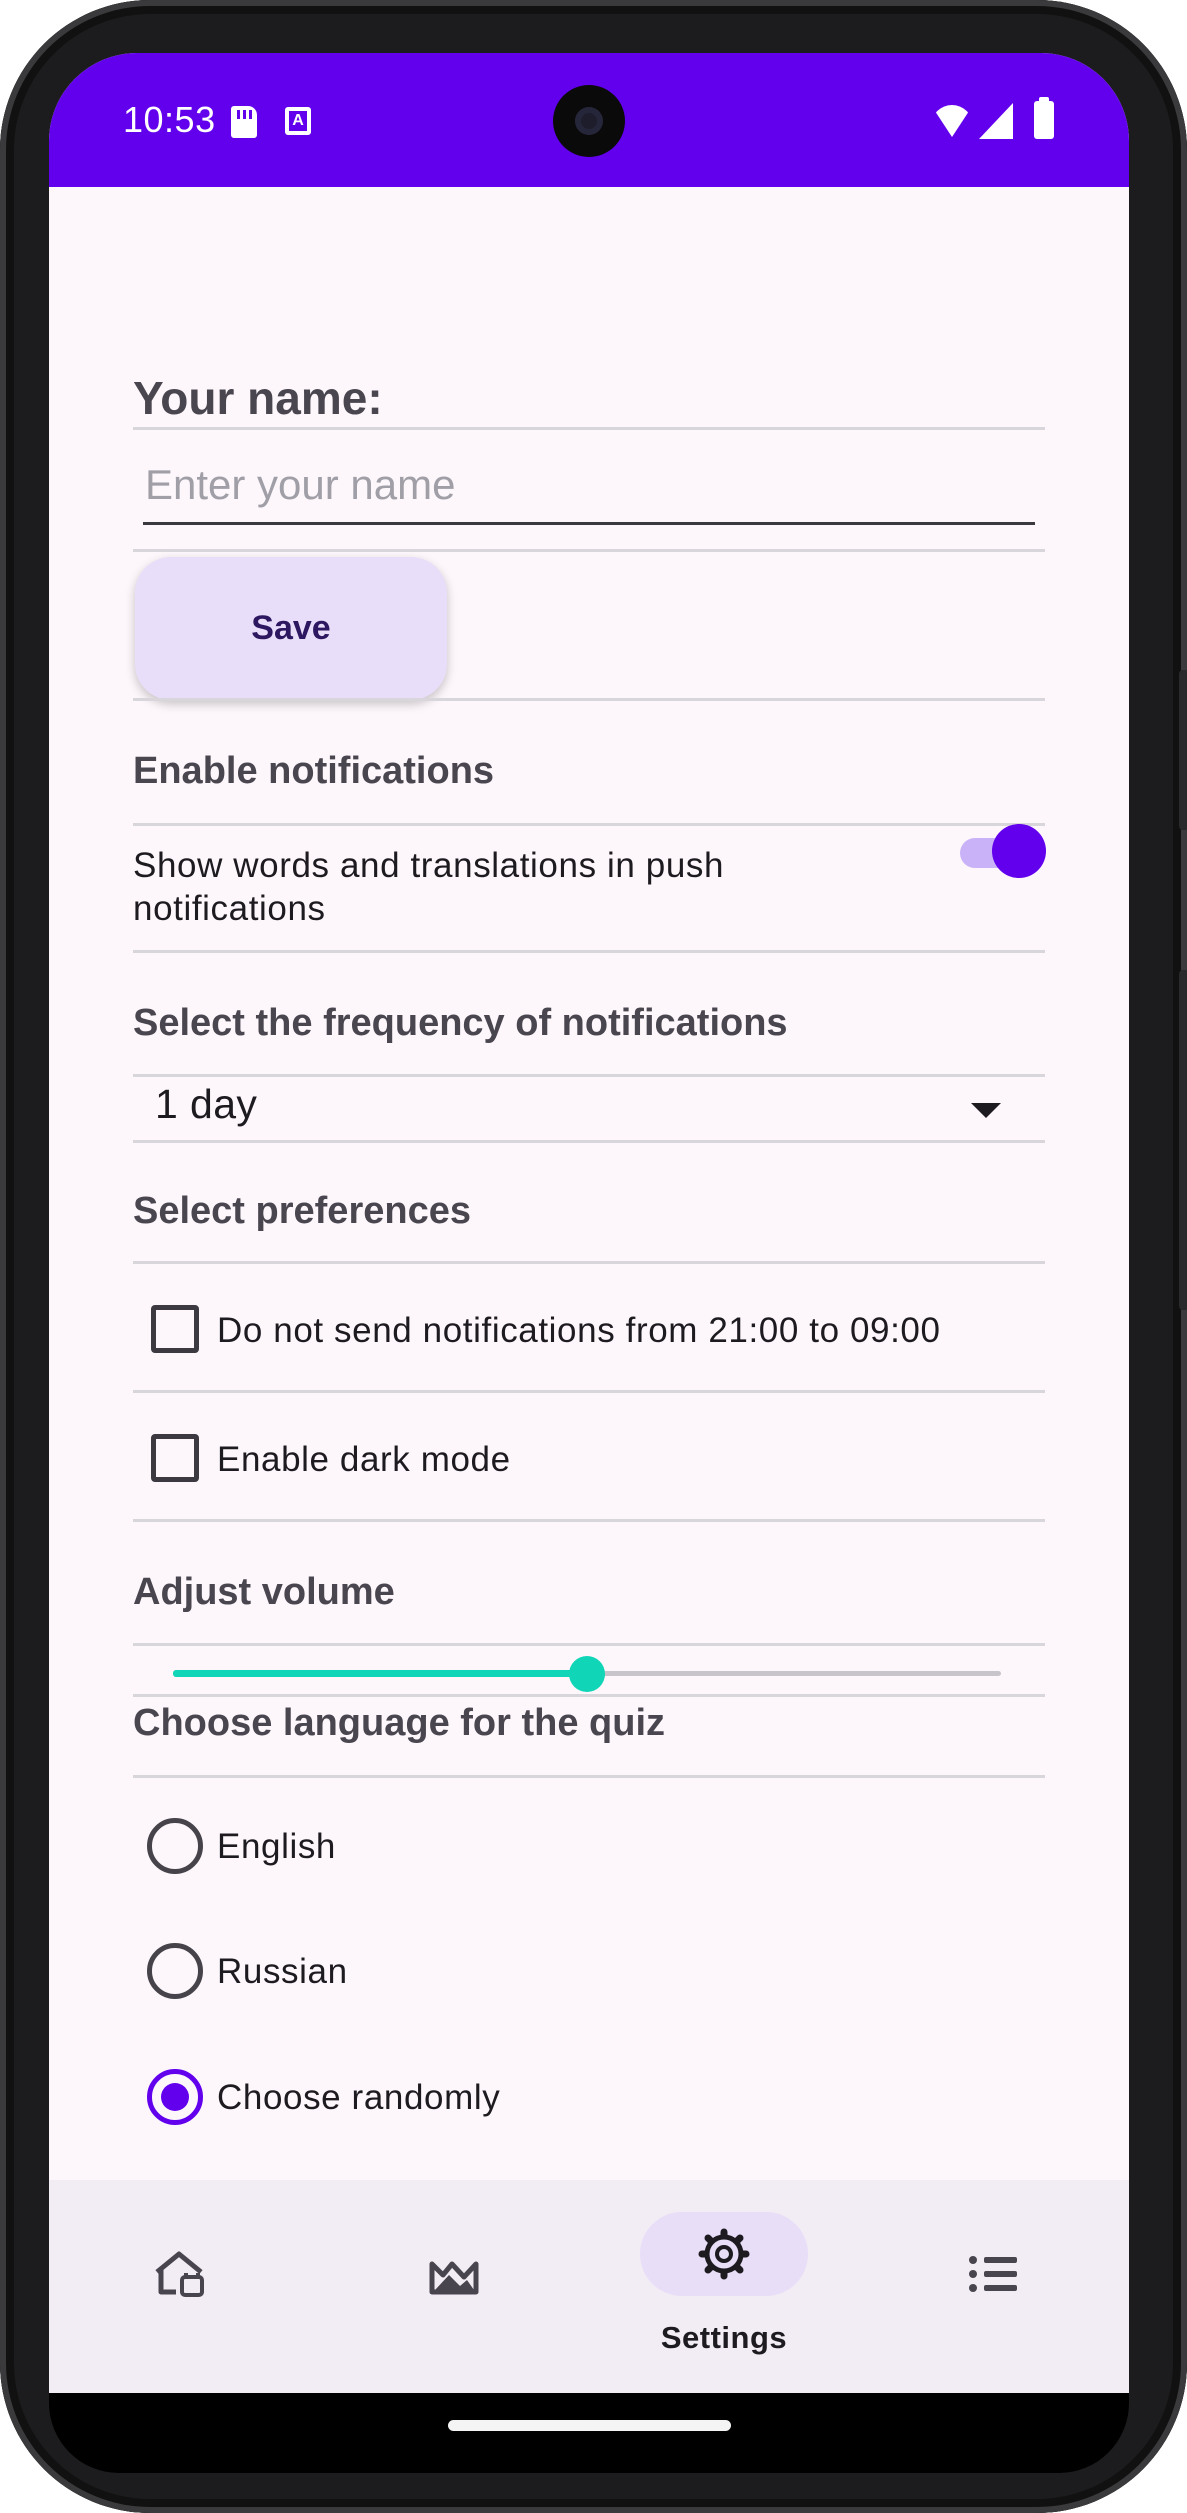  Describe the element at coordinates (724, 2286) in the screenshot. I see `nav-settings: Settings` at that location.